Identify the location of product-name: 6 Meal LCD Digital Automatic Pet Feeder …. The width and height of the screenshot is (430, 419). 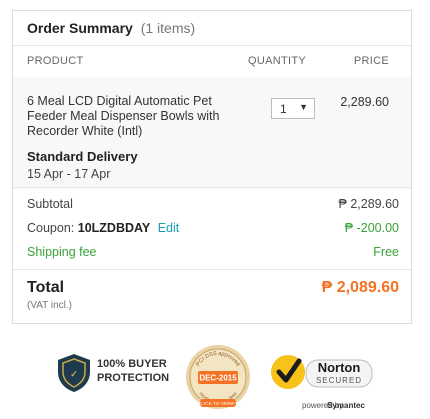
(138, 116).